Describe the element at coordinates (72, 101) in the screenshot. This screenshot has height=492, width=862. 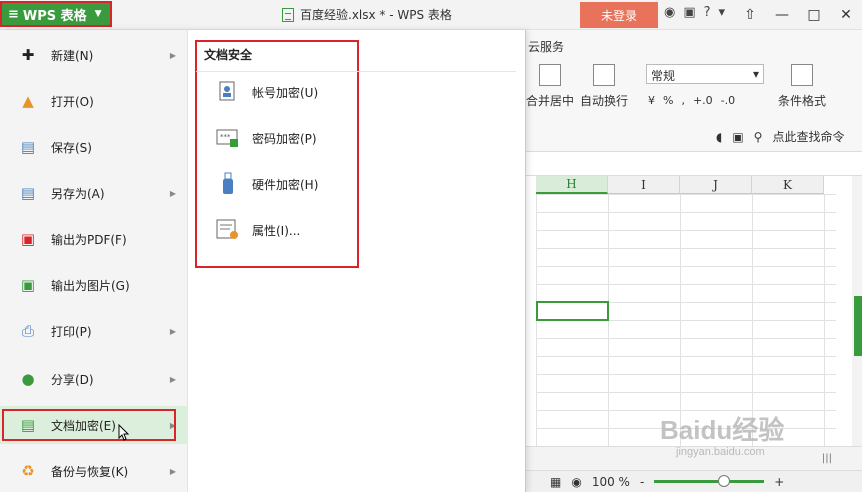
I see `menu-item-label: 打开(O)` at that location.